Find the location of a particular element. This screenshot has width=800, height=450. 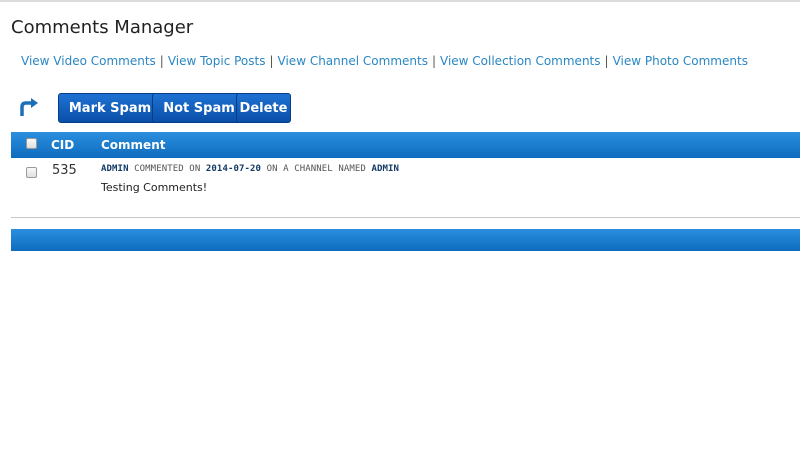

comment-author: ADMIN is located at coordinates (115, 169).